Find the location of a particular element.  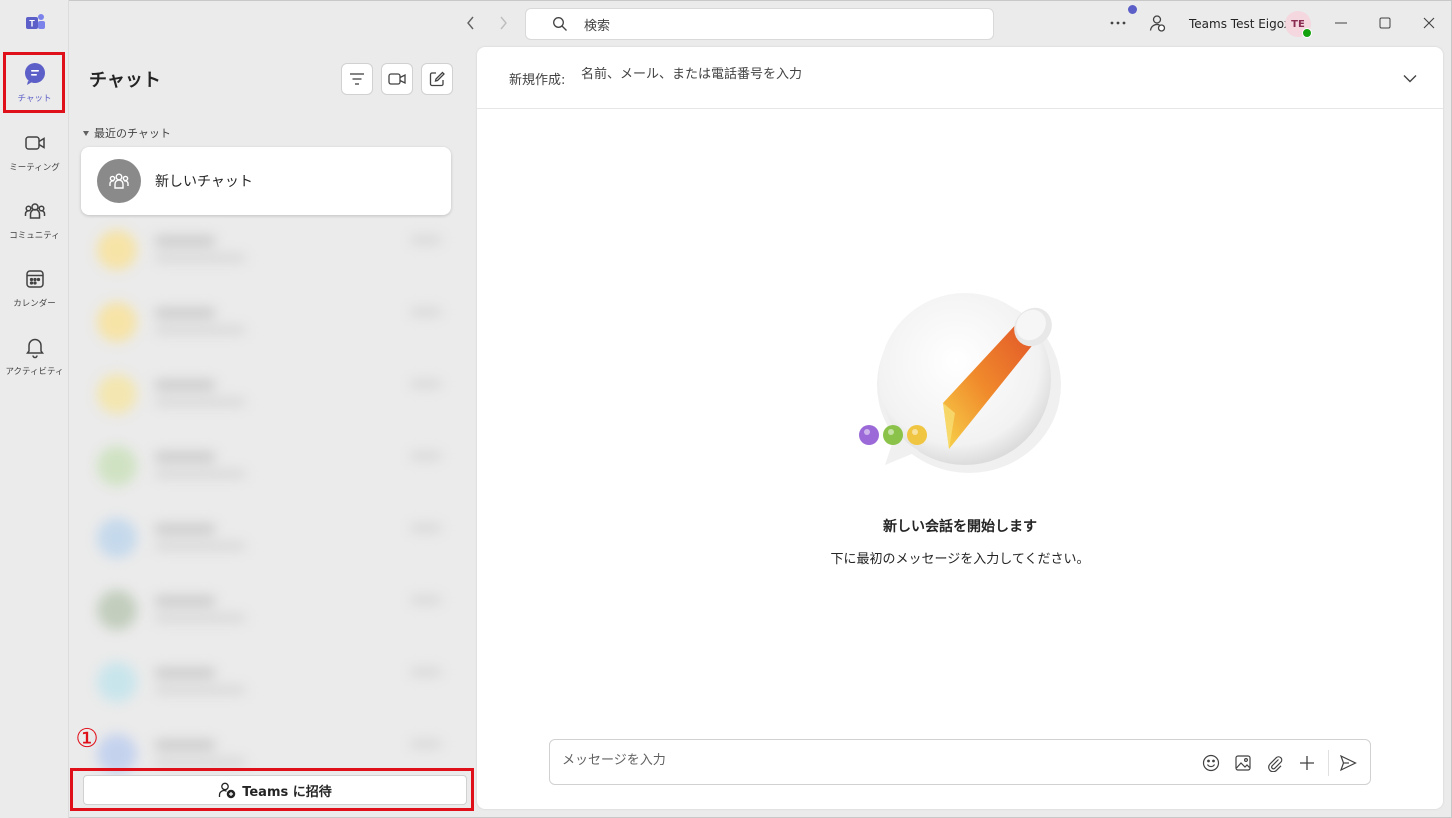

add-person-icon is located at coordinates (227, 790).